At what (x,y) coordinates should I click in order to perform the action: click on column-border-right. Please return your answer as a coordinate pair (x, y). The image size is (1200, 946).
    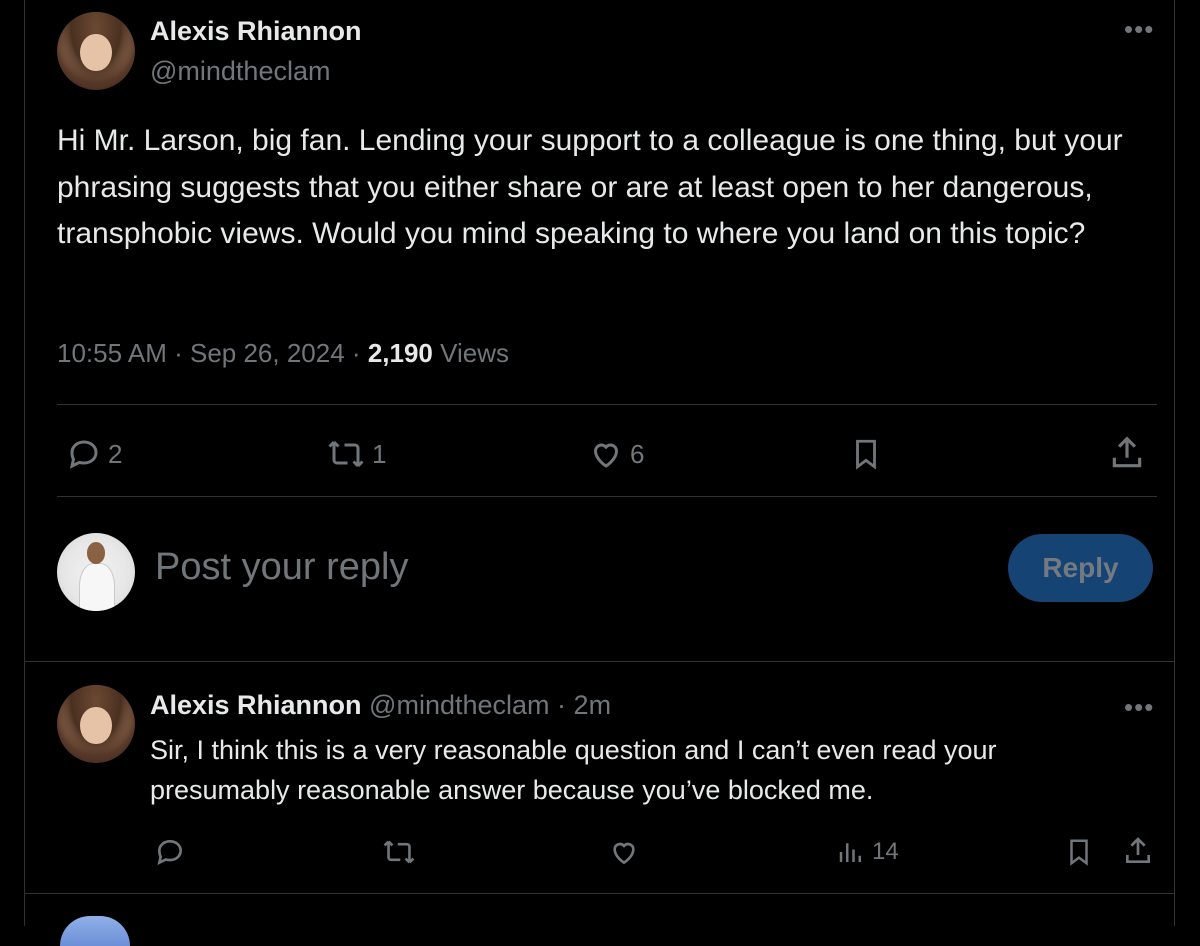
    Looking at the image, I should click on (1174, 463).